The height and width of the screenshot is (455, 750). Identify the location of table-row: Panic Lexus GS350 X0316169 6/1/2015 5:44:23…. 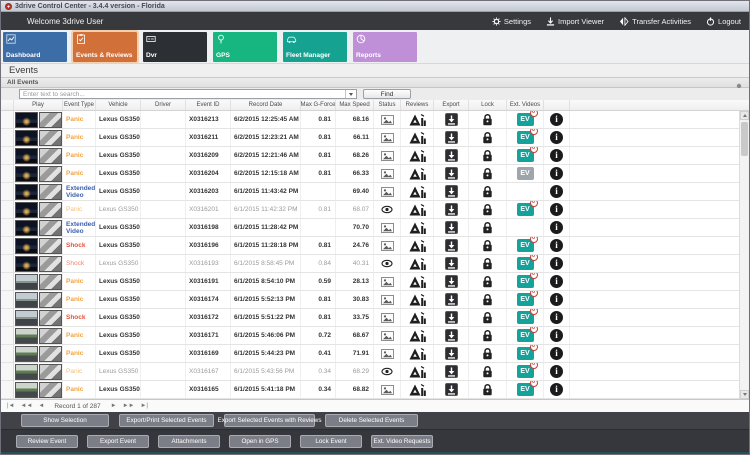
(371, 354).